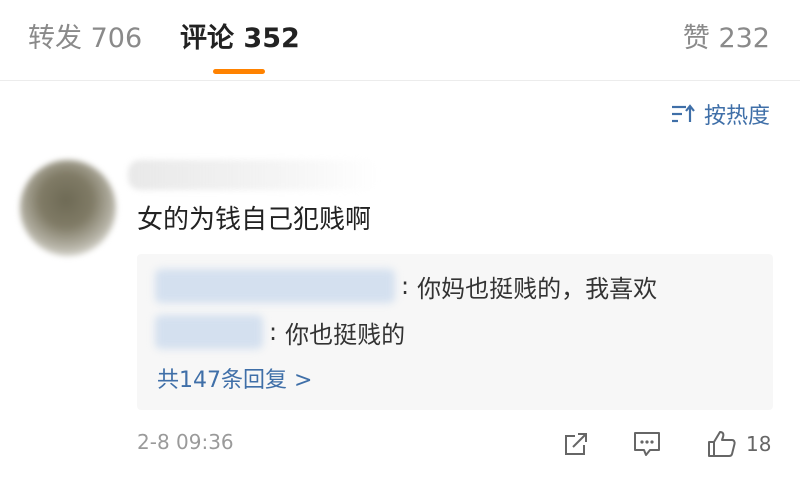  I want to click on like-count: 18, so click(759, 444).